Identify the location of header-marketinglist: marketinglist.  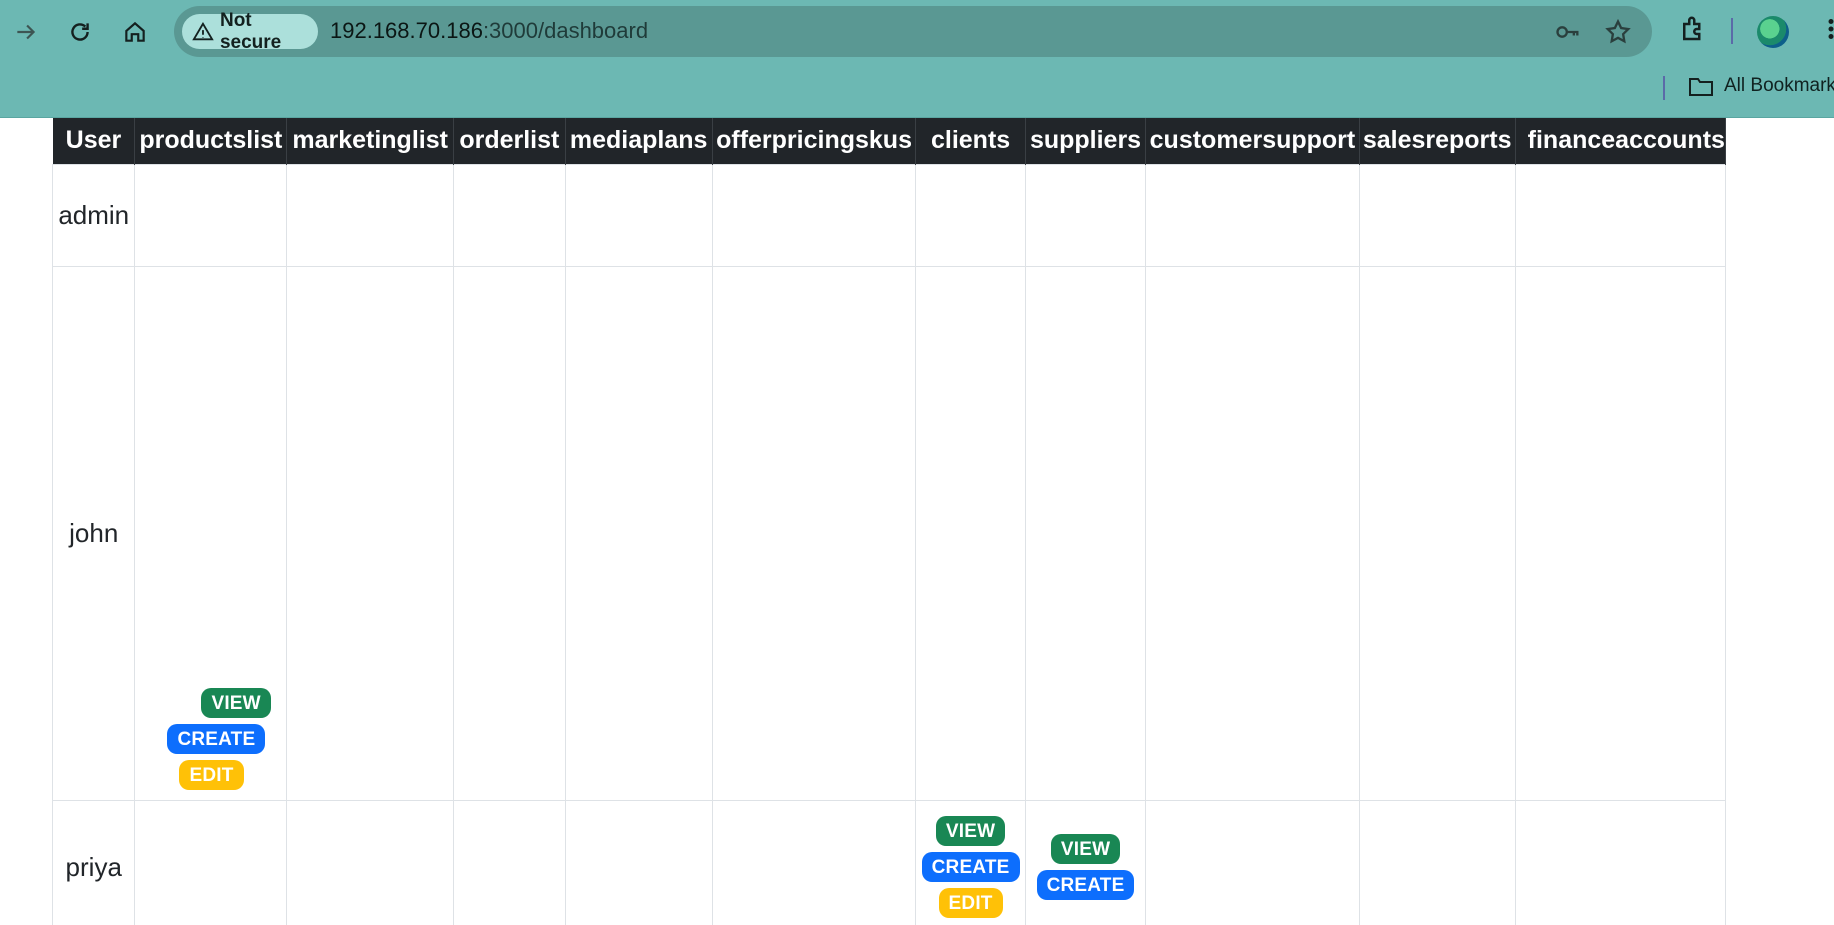
(370, 141).